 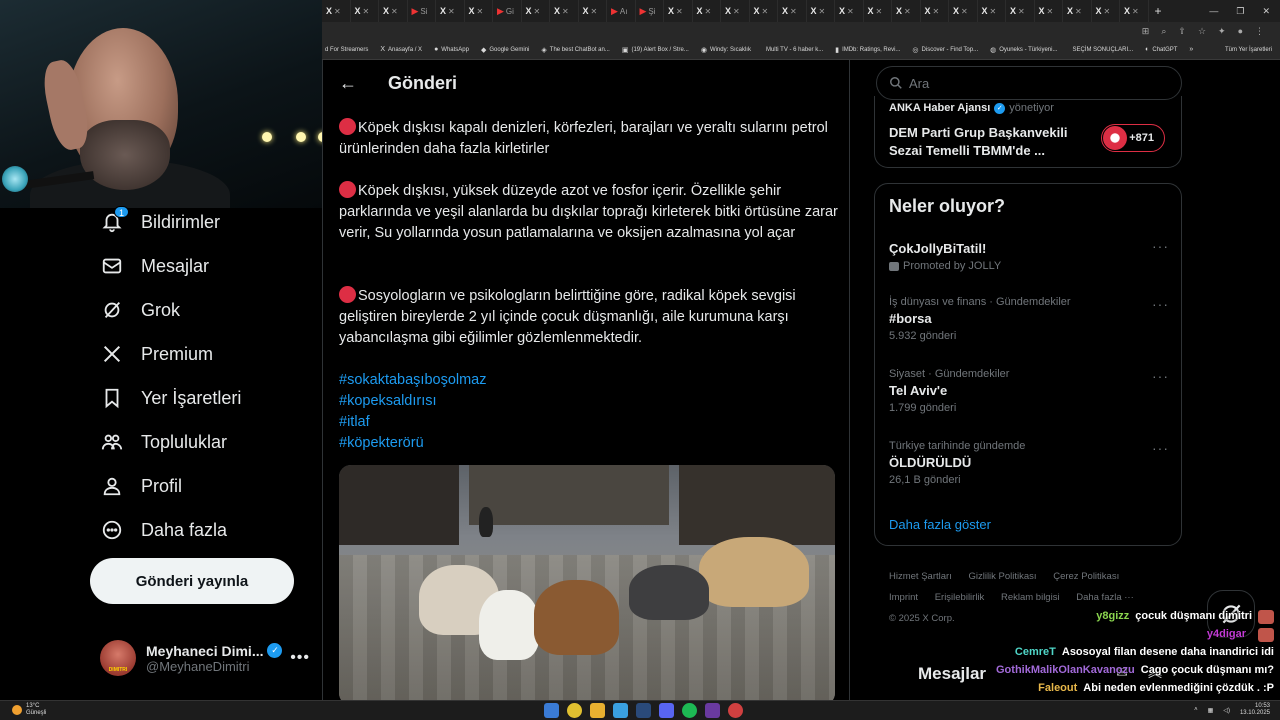 What do you see at coordinates (1161, 49) in the screenshot?
I see `bookmark-item: ◐ ChatGPT` at bounding box center [1161, 49].